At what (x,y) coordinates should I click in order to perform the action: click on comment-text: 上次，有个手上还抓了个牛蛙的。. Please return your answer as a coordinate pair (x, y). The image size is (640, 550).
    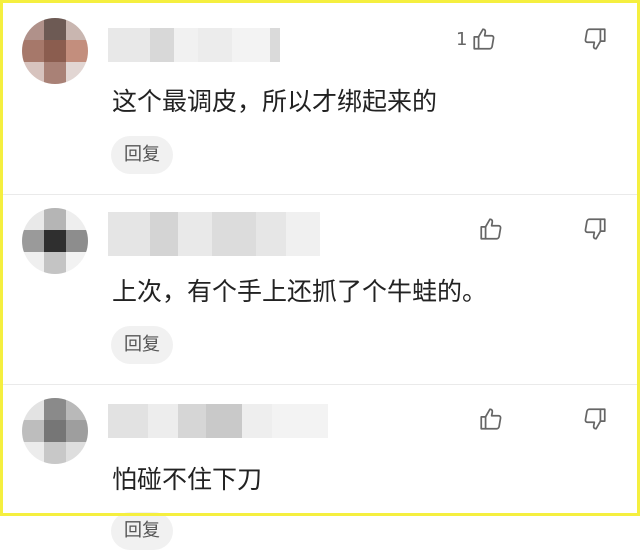
    Looking at the image, I should click on (300, 291).